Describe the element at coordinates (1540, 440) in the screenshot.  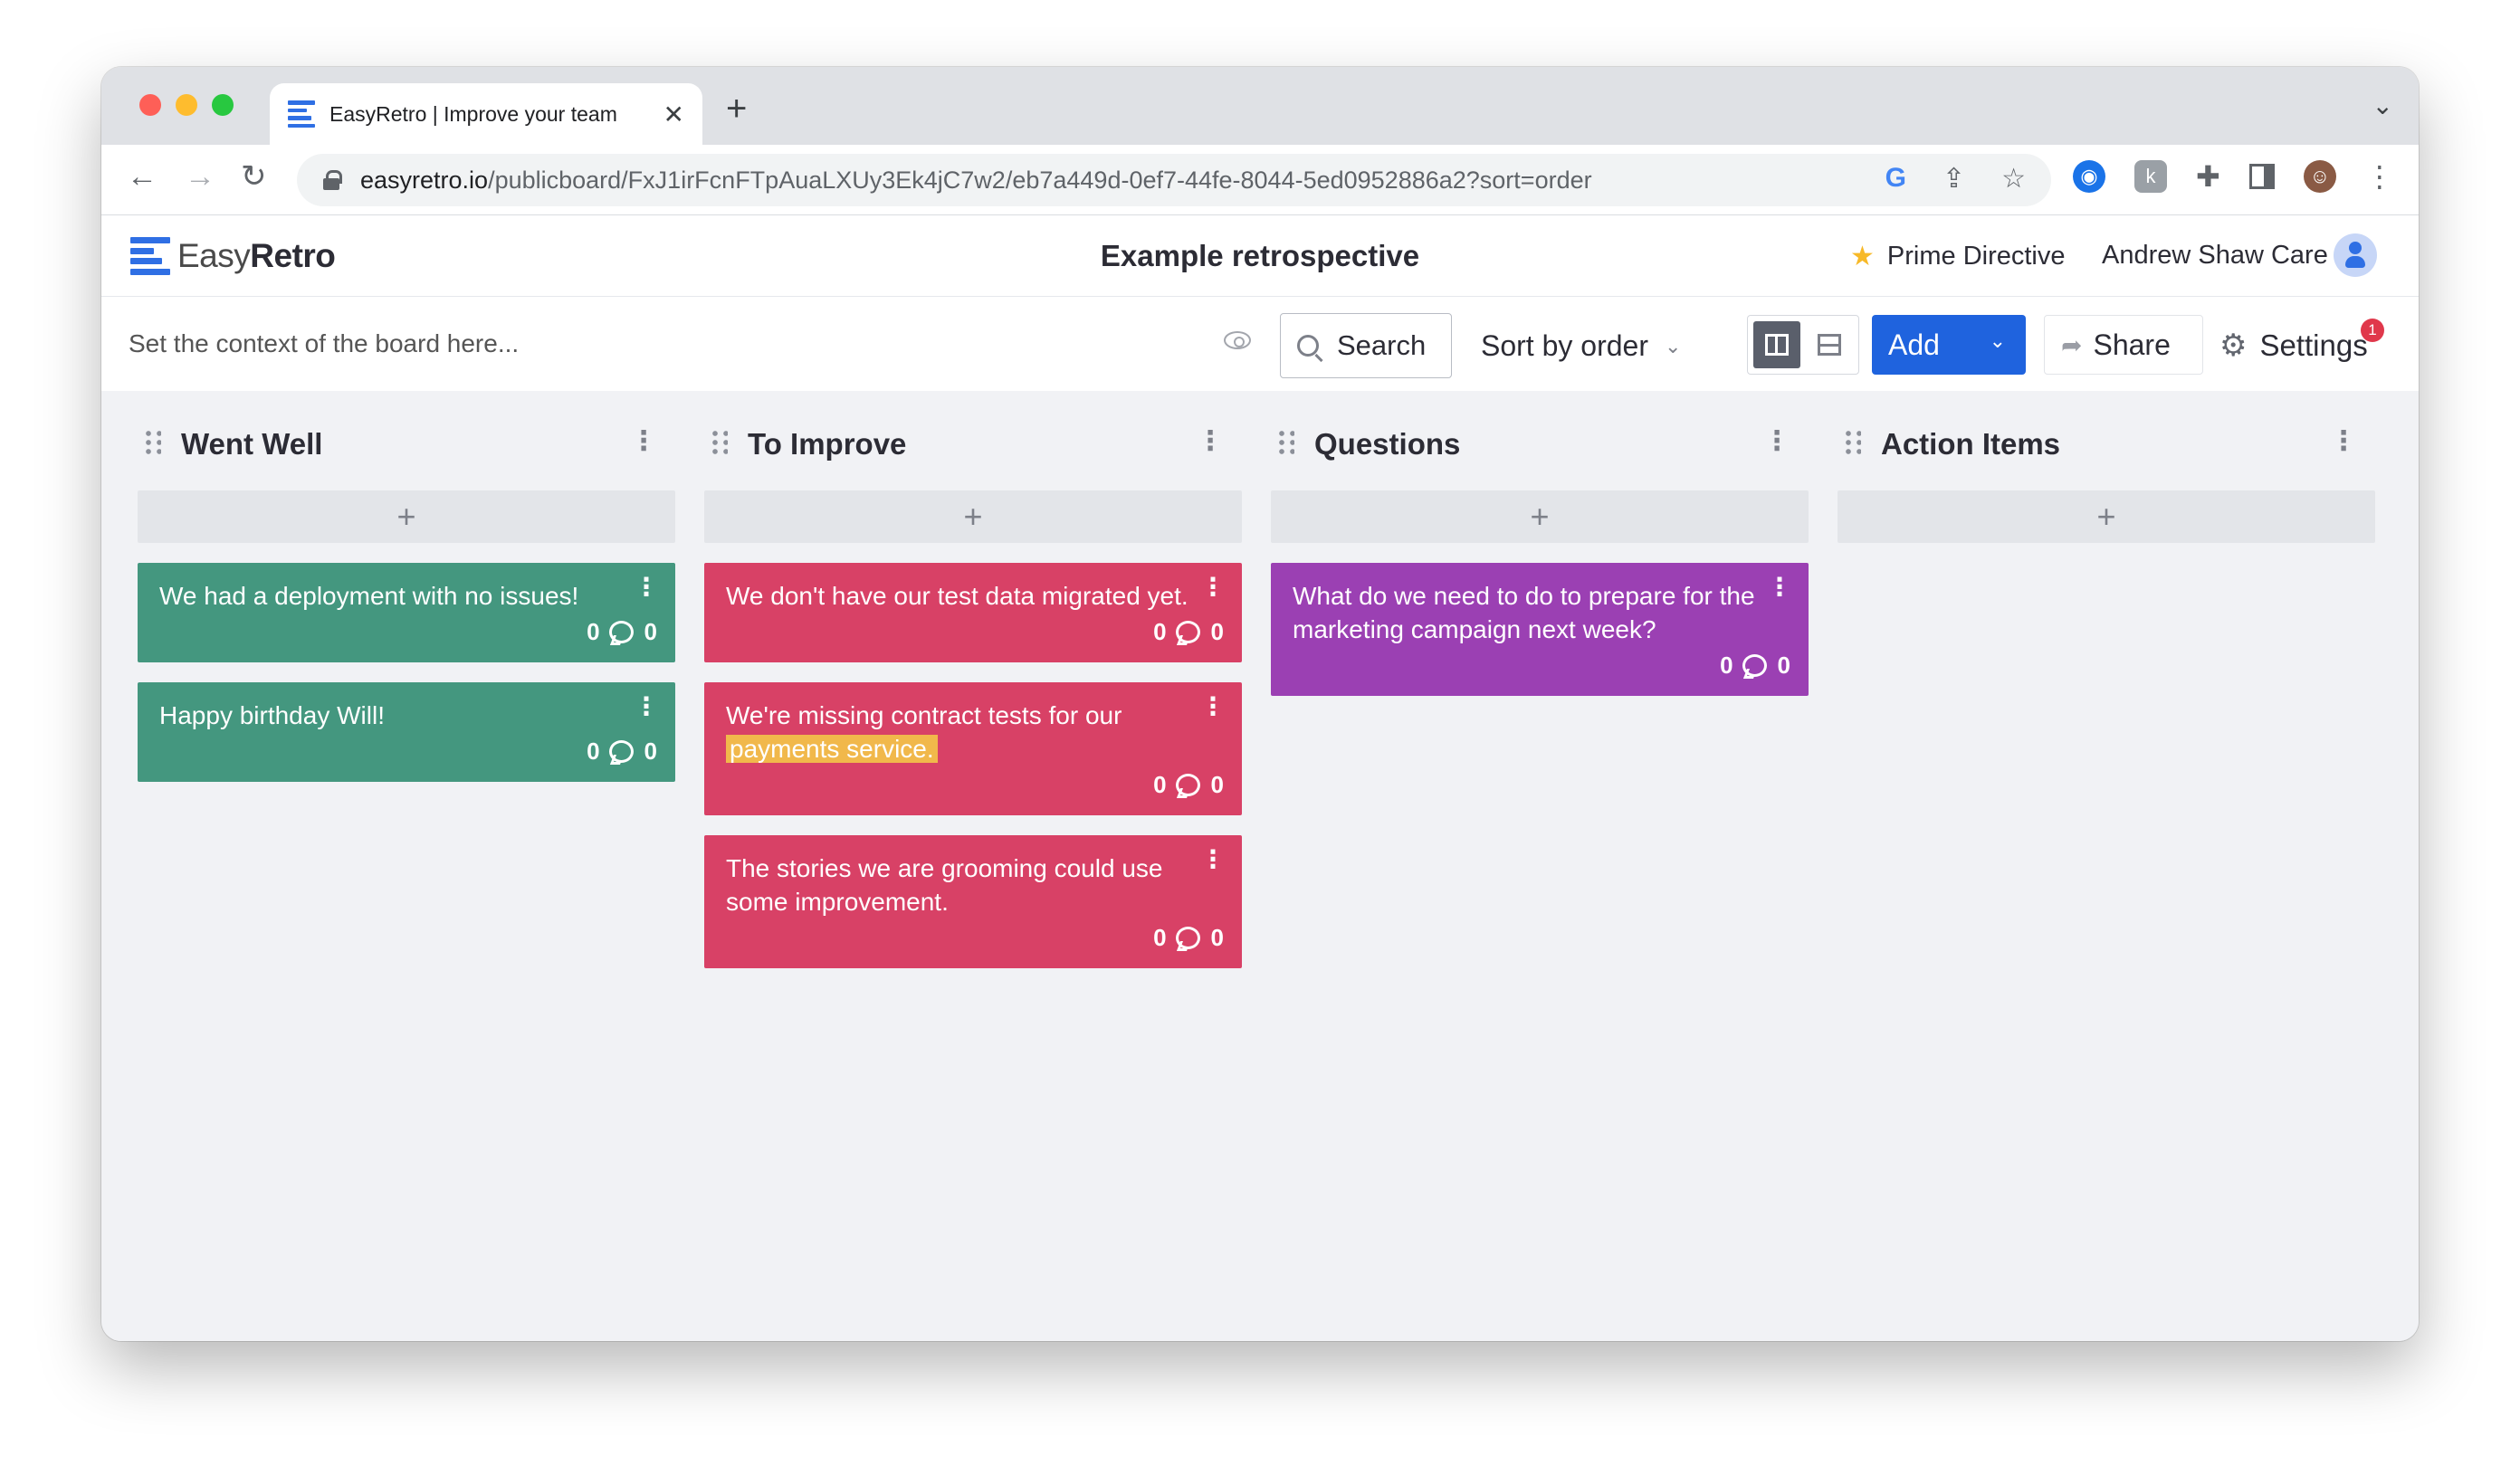
I see `column-header: Questions ⋮` at that location.